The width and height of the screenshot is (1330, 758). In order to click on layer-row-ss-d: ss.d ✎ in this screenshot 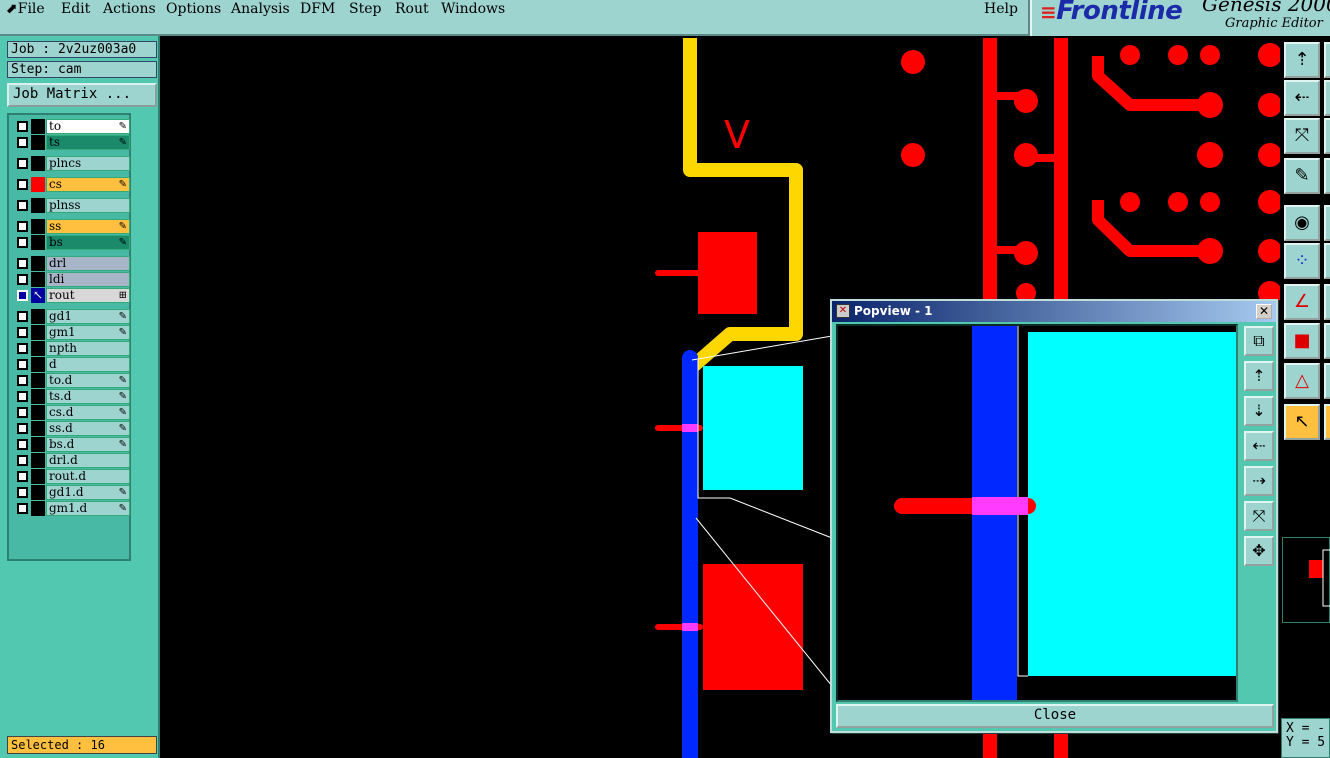, I will do `click(71, 428)`.